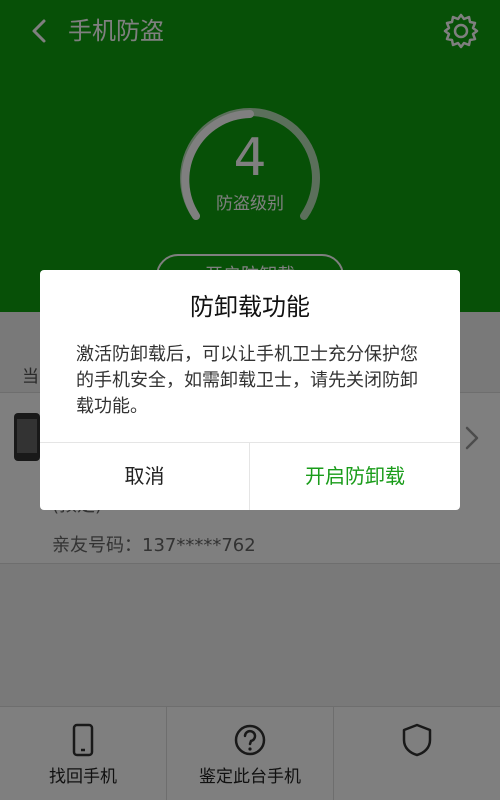 This screenshot has width=500, height=800. Describe the element at coordinates (355, 476) in the screenshot. I see `confirm-enable-button: 开启防卸载` at that location.